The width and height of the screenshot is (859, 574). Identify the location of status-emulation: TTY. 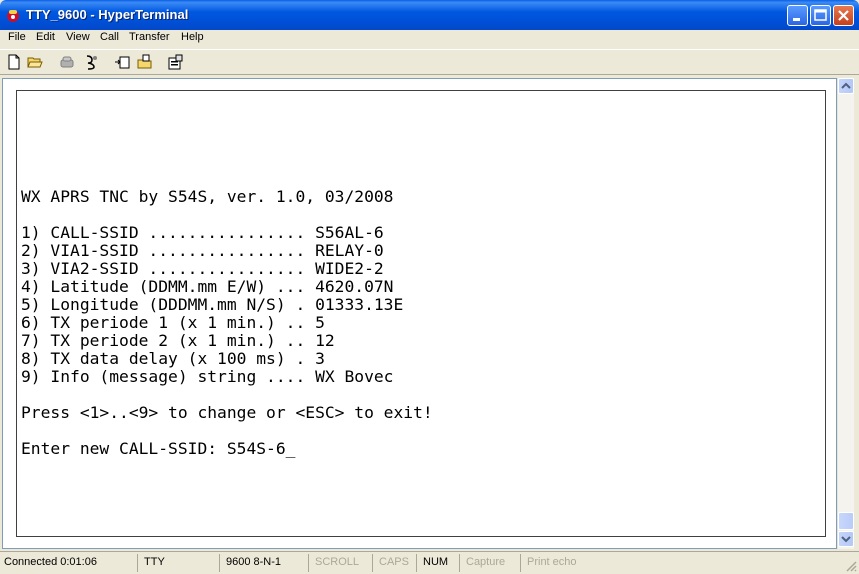
(180, 563).